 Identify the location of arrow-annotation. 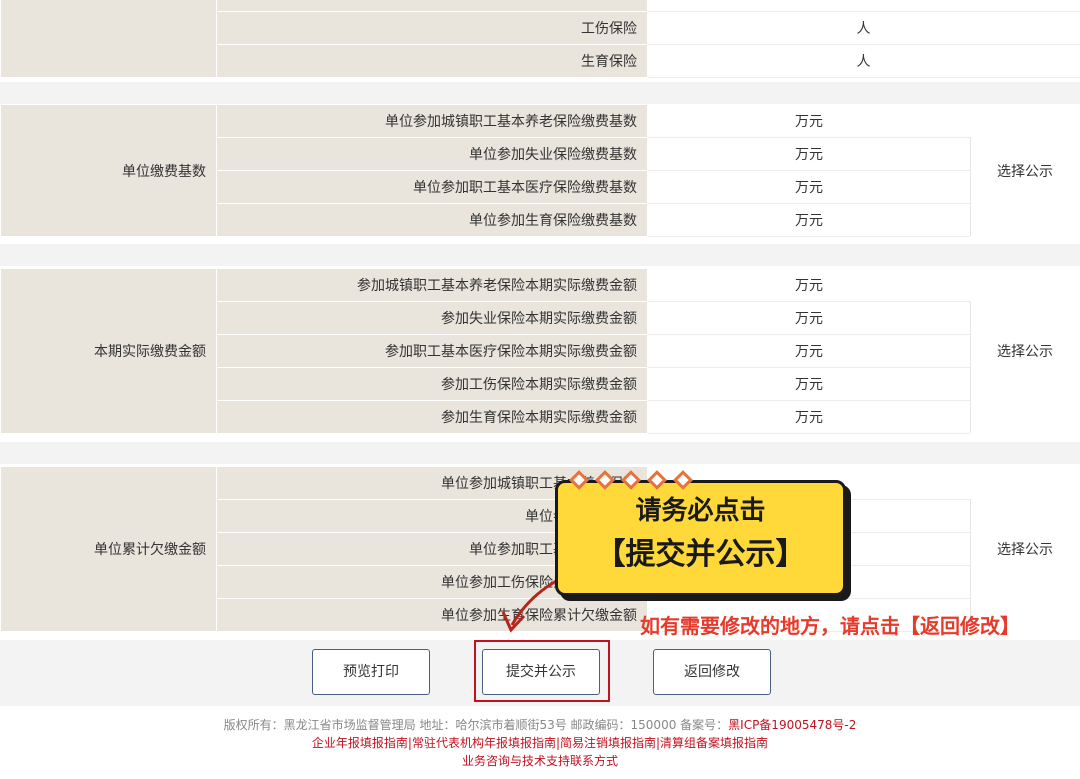
(543, 599).